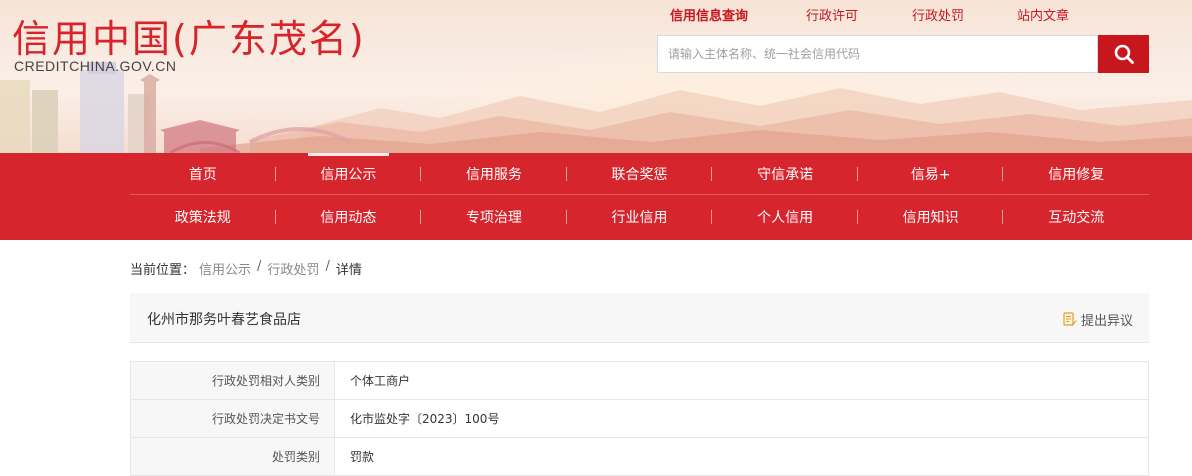  I want to click on subject-title-bar: 化州市那务叶春艺食品店 提出异议, so click(639, 318).